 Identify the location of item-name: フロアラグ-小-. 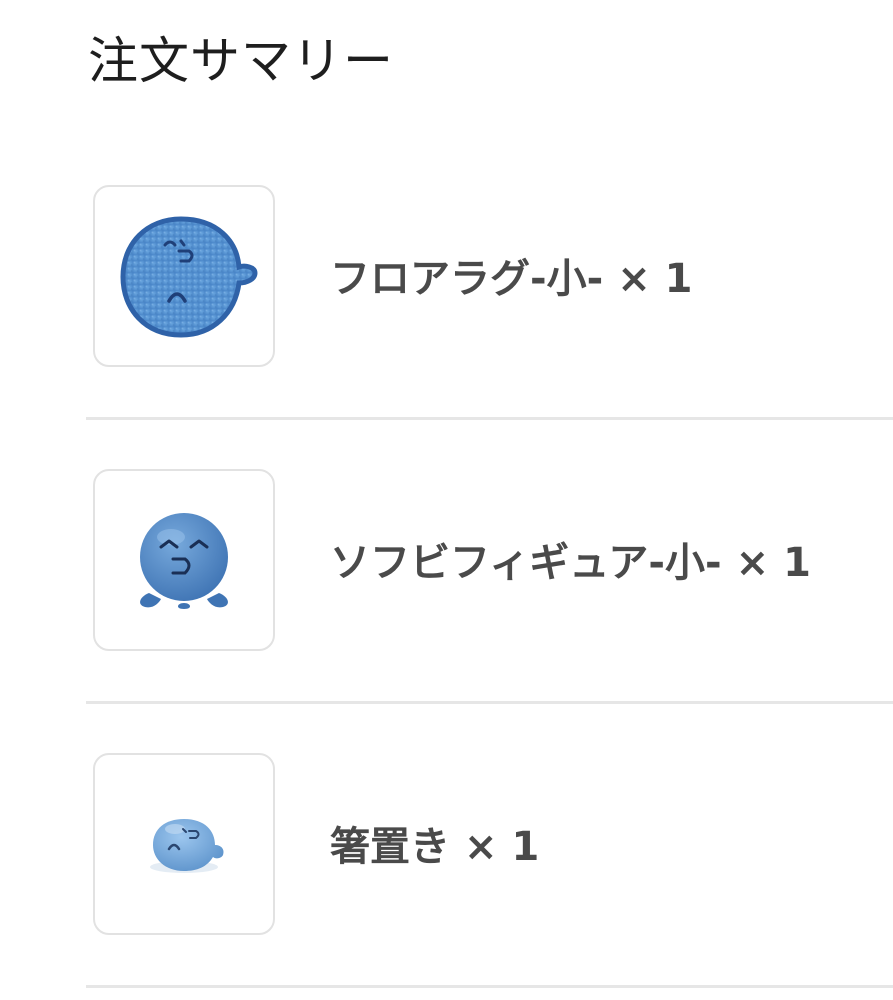
(467, 279).